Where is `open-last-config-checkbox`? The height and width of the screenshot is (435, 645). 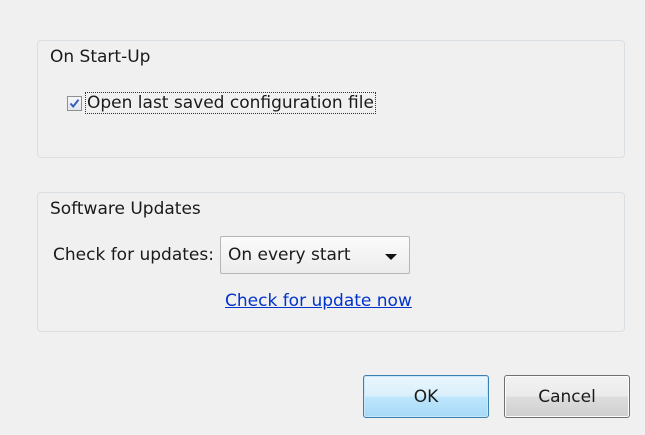
open-last-config-checkbox is located at coordinates (74, 103).